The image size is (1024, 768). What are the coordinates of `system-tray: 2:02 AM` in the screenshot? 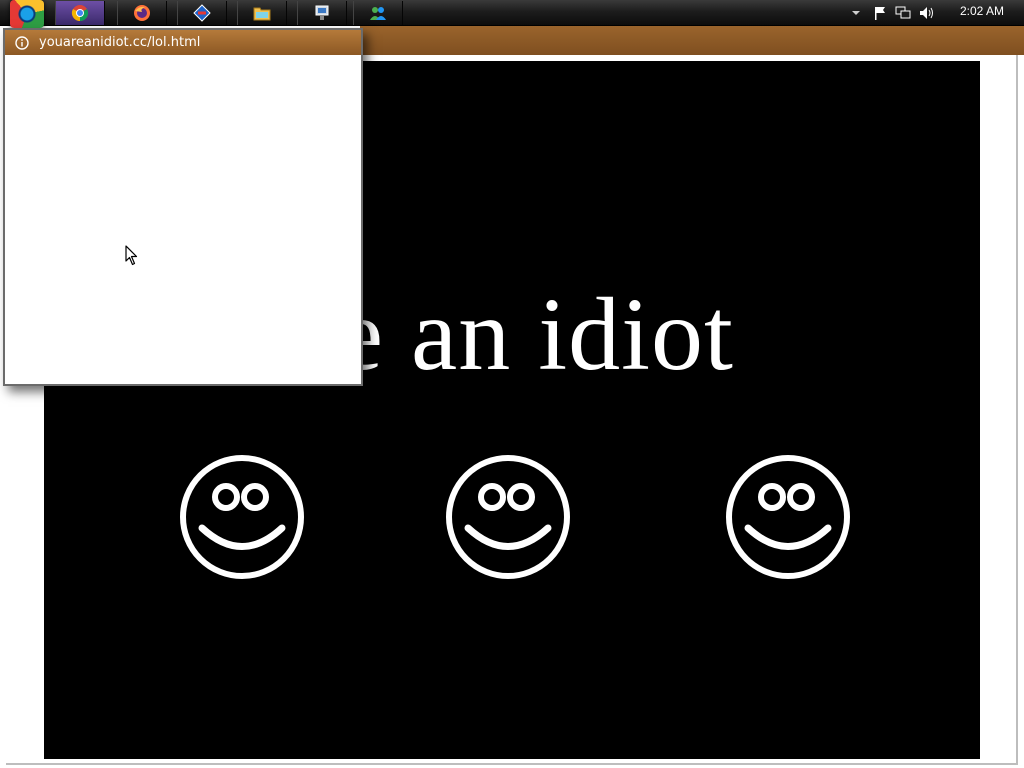 It's located at (929, 13).